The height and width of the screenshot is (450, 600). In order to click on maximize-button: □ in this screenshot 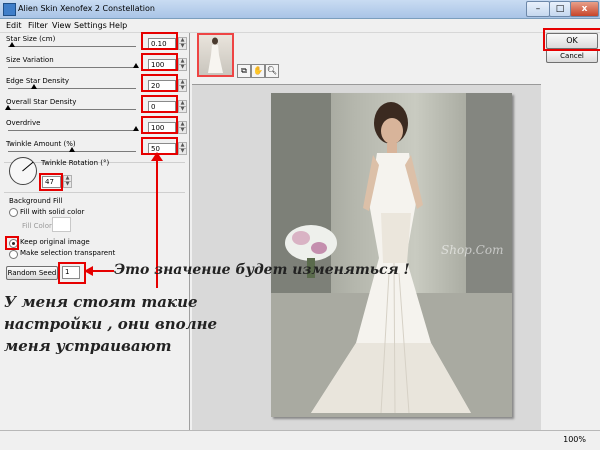, I will do `click(560, 9)`.